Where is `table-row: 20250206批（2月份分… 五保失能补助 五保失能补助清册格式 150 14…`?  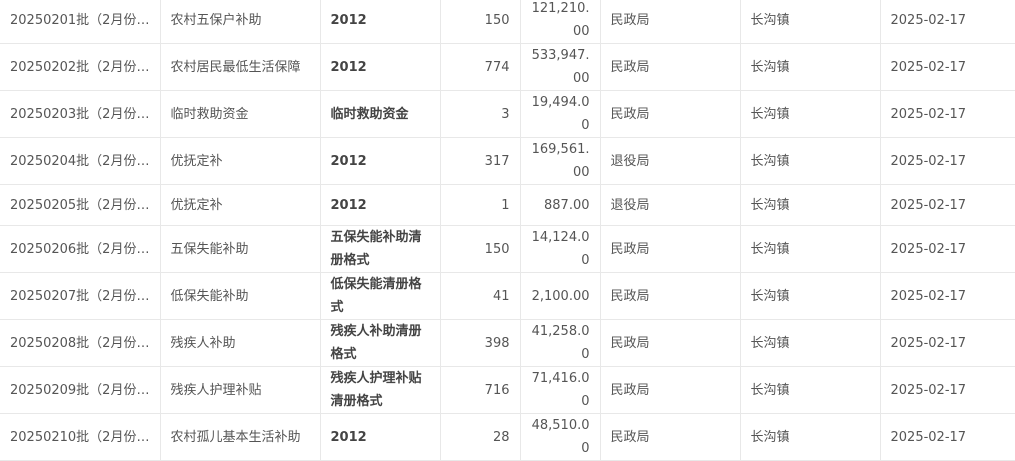 table-row: 20250206批（2月份分… 五保失能补助 五保失能补助清册格式 150 14… is located at coordinates (507, 249).